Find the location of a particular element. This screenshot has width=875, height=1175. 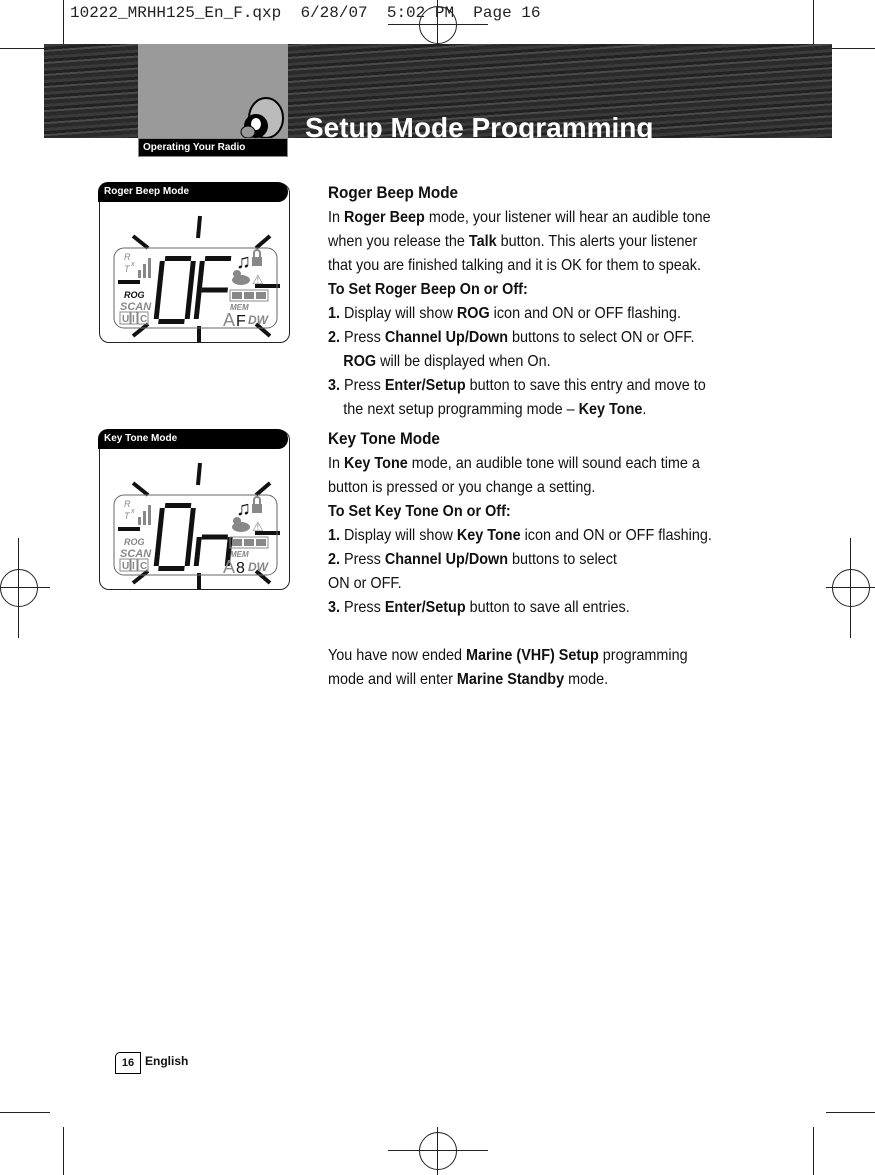

footer-language: English is located at coordinates (167, 1061).